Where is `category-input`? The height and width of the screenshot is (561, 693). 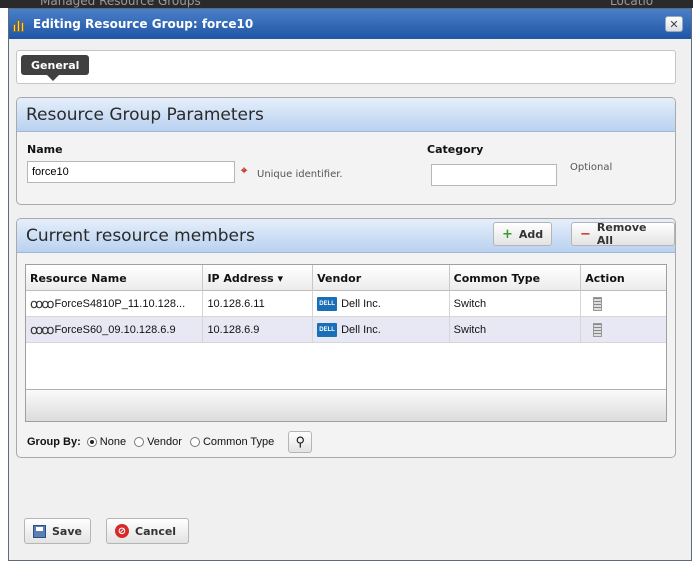
category-input is located at coordinates (494, 175).